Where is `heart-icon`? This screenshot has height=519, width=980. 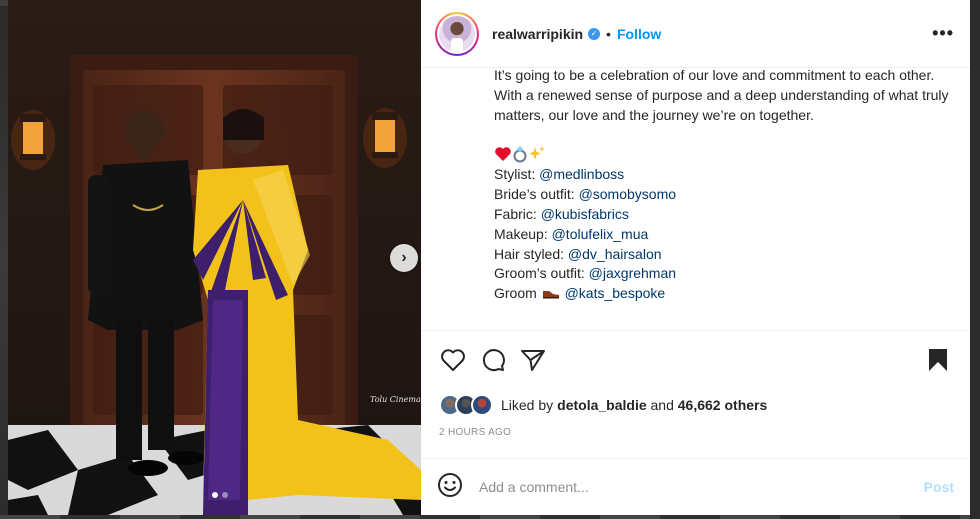
heart-icon is located at coordinates (453, 359).